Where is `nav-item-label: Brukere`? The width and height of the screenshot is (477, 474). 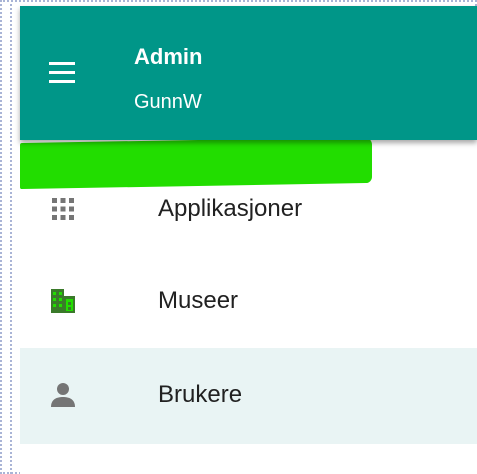 nav-item-label: Brukere is located at coordinates (200, 394).